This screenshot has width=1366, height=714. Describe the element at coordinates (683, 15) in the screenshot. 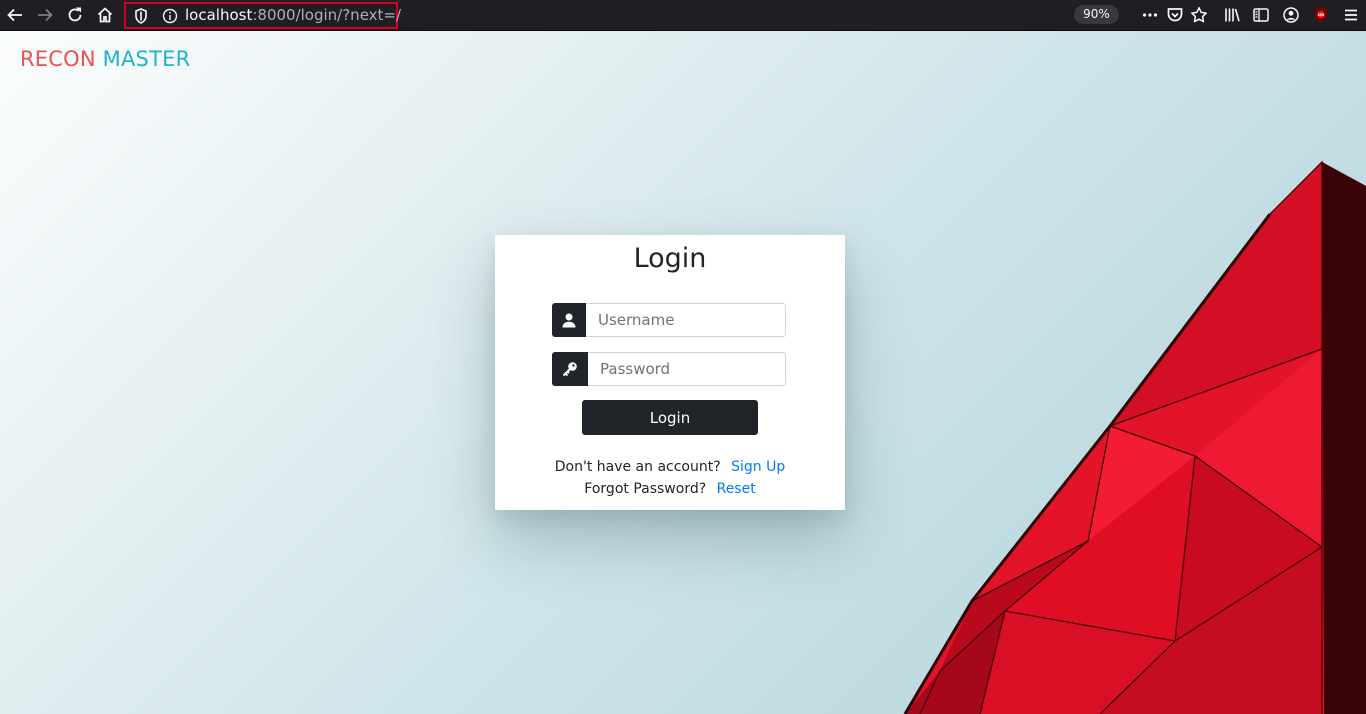

I see `browser-toolbar: localhost:8000/login/?next=/ 90% uo` at that location.